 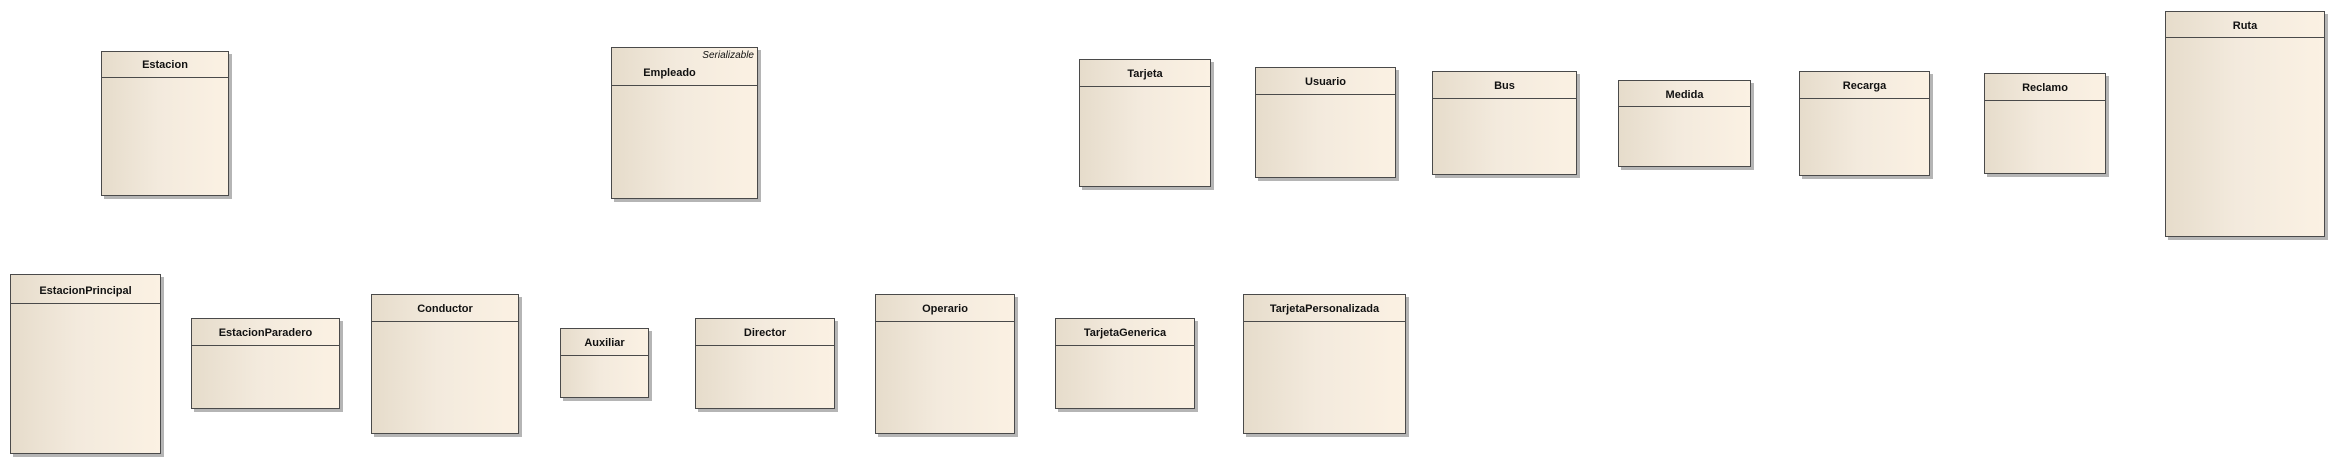 I want to click on class-name-operario: Operario, so click(x=945, y=309).